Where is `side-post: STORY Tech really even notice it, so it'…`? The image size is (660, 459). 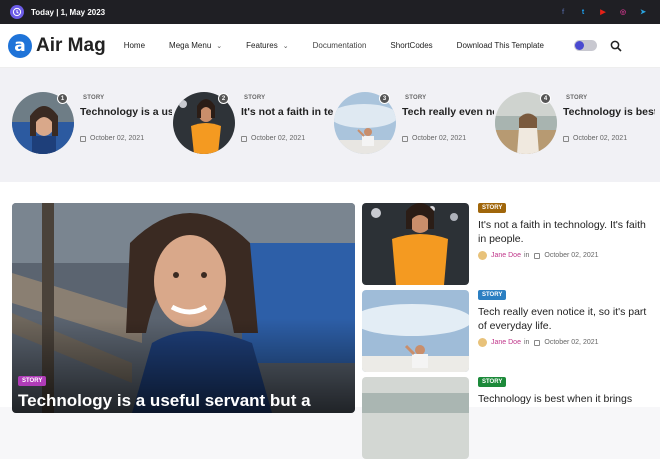 side-post: STORY Tech really even notice it, so it'… is located at coordinates (507, 331).